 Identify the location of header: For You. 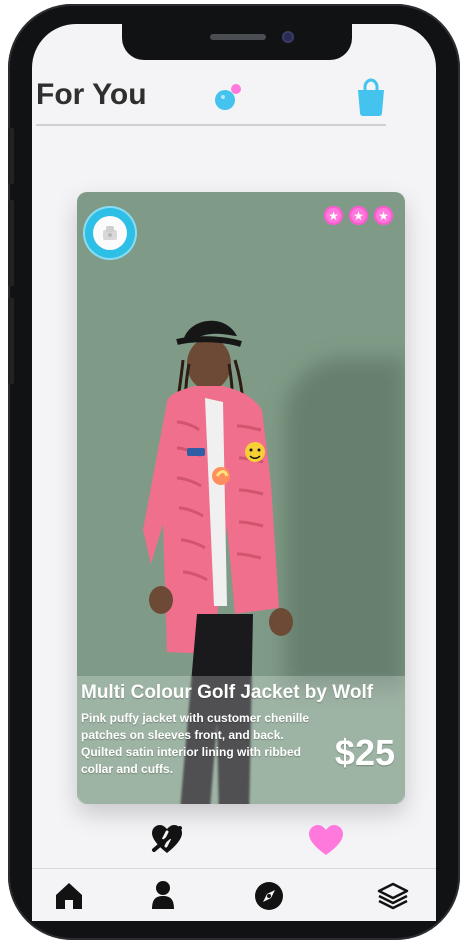
(211, 94).